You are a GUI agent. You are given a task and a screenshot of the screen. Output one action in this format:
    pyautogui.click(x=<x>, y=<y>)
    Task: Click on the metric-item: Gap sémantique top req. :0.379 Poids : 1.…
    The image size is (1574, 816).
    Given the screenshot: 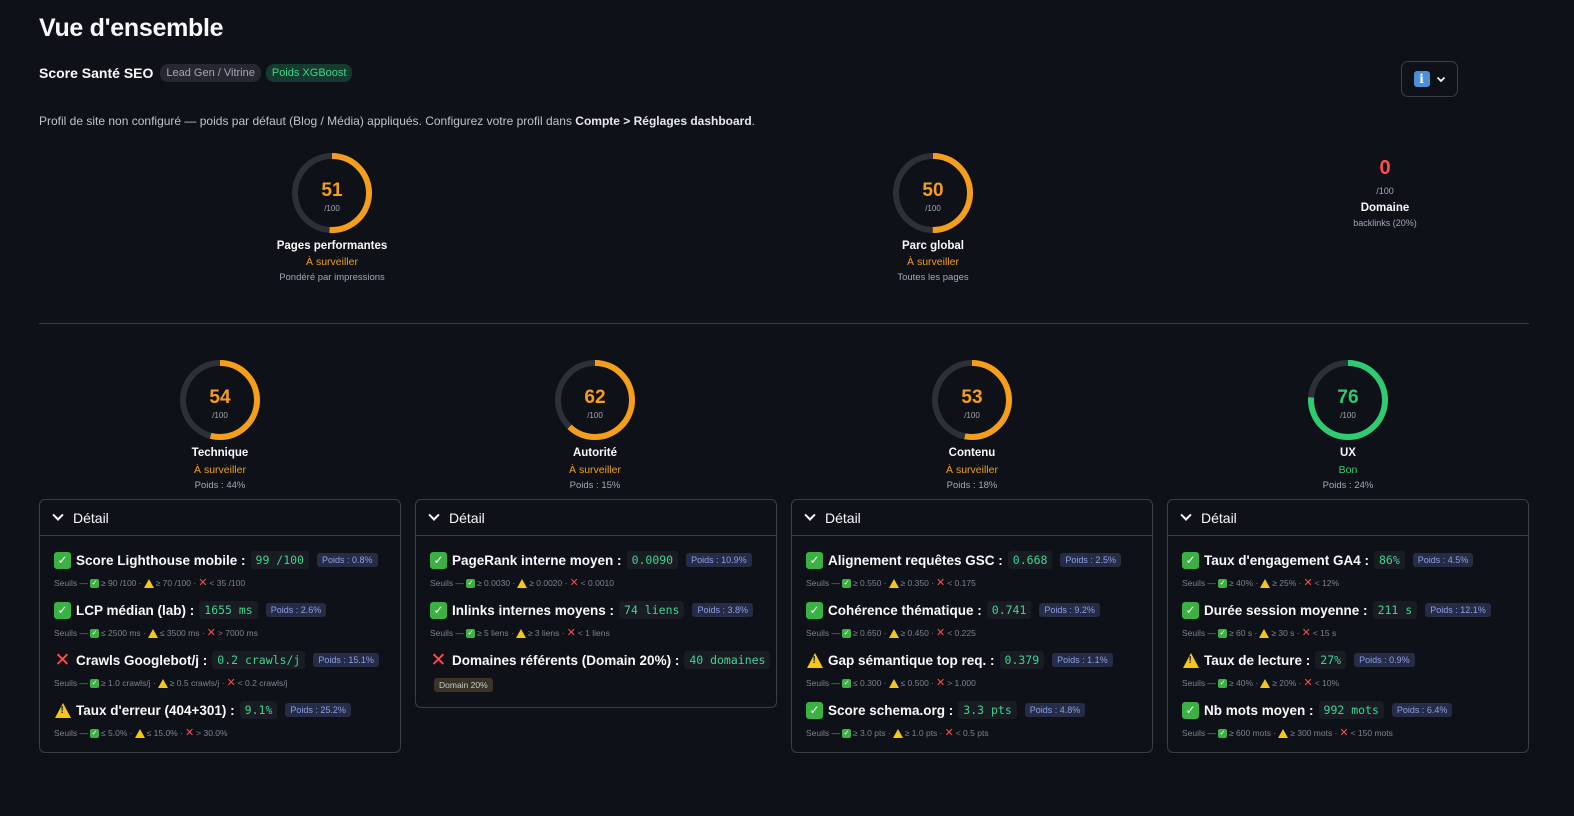 What is the action you would take?
    pyautogui.click(x=972, y=669)
    